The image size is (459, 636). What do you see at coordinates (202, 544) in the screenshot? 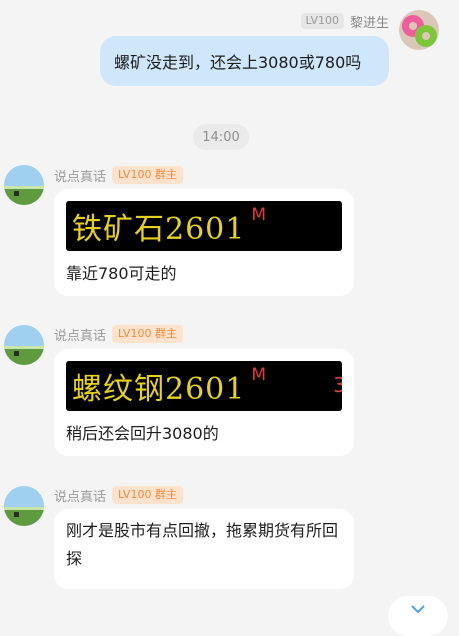
I see `message-text: 刚才是股市有点回撤，拖累期货有所回探` at bounding box center [202, 544].